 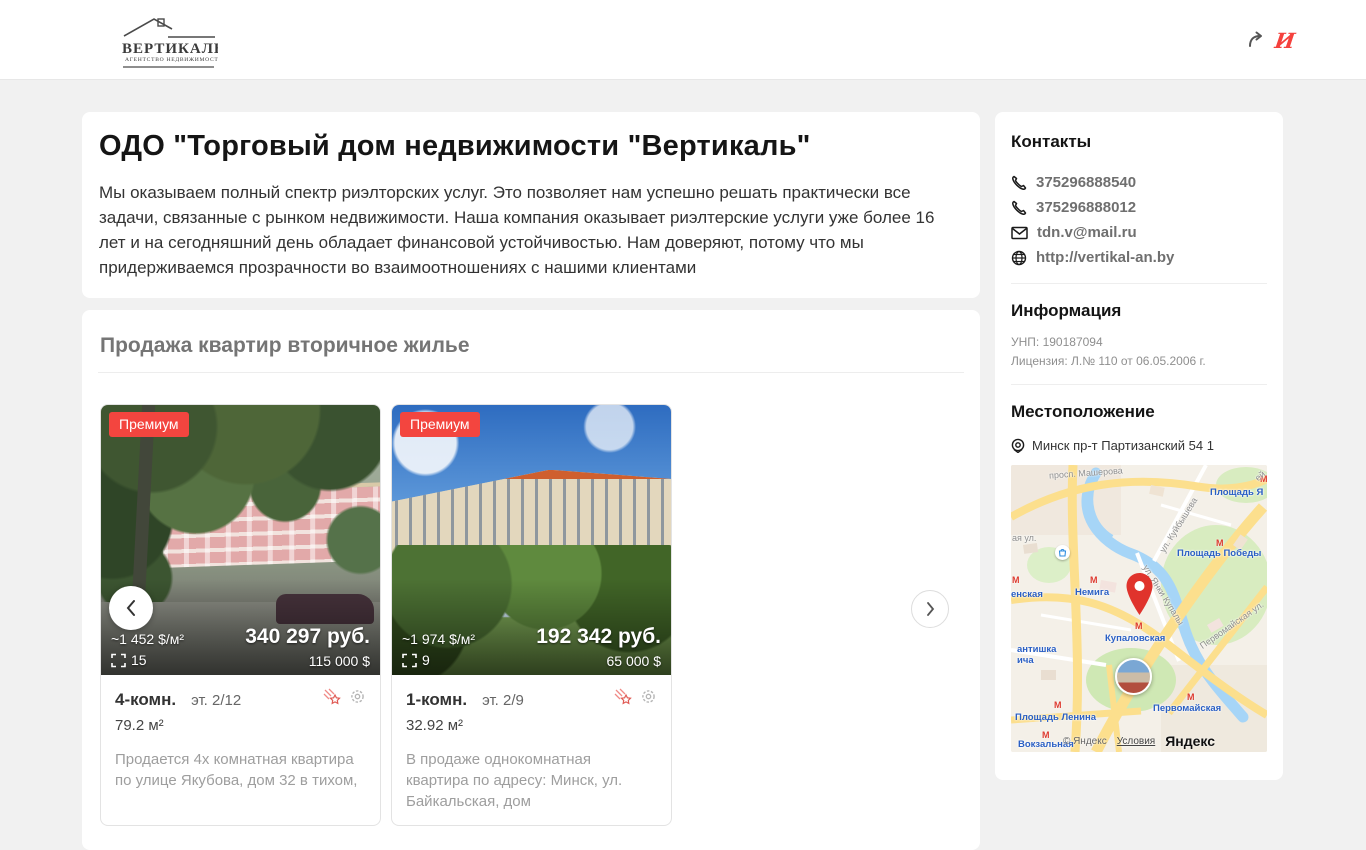 What do you see at coordinates (1190, 741) in the screenshot?
I see `yandex-logo: Яндекс` at bounding box center [1190, 741].